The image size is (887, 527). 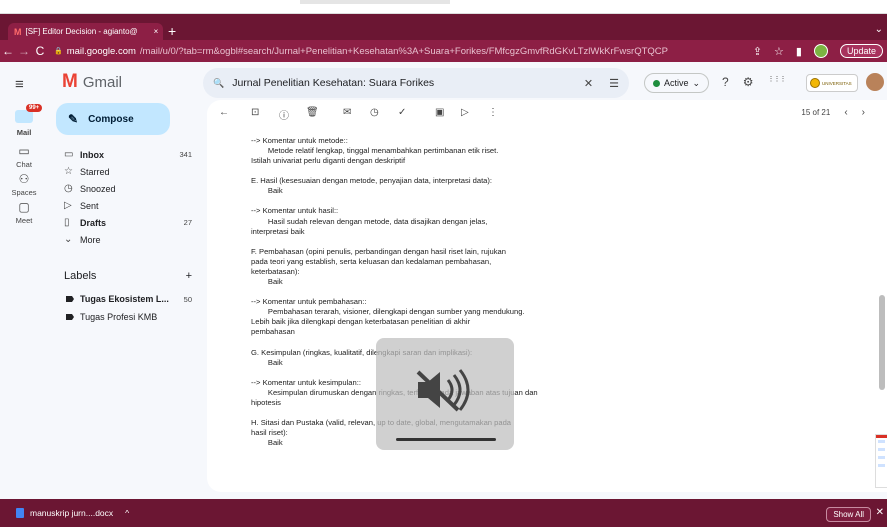 I want to click on labels-title: Labels, so click(x=80, y=276).